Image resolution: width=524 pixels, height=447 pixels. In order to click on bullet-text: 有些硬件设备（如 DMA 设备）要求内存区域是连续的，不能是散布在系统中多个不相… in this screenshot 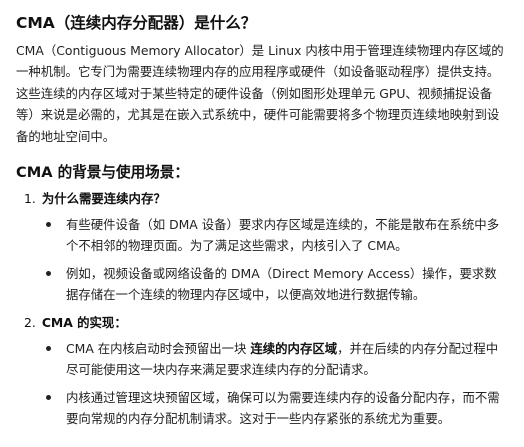, I will do `click(283, 235)`.